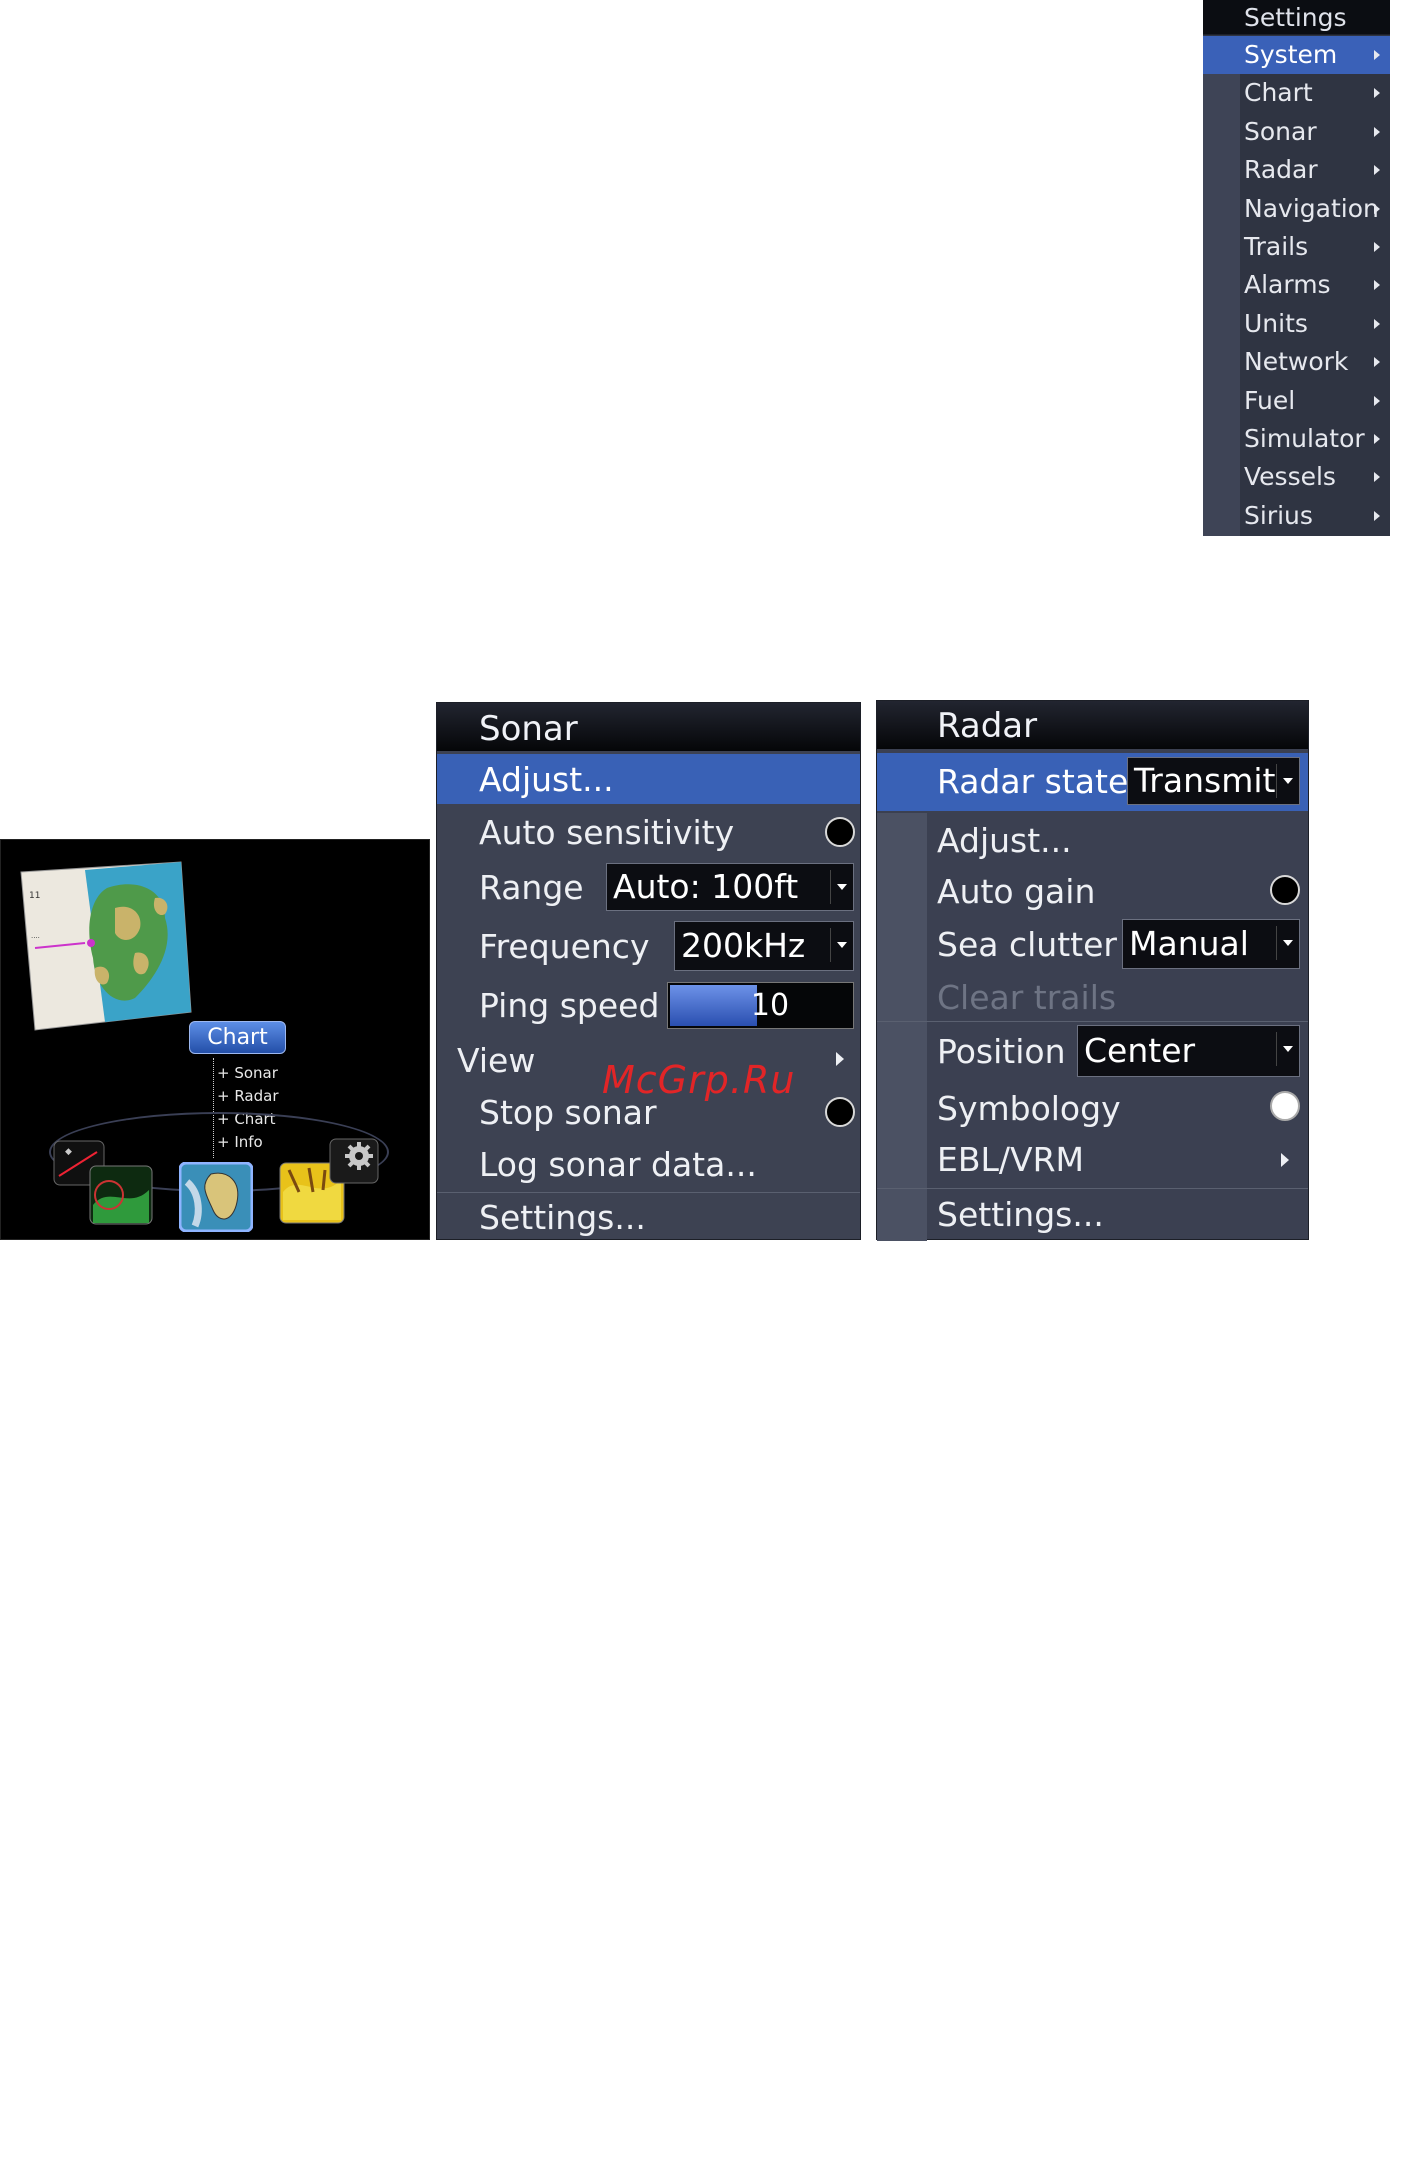  Describe the element at coordinates (1205, 780) in the screenshot. I see `radar-state-value: Transmit` at that location.